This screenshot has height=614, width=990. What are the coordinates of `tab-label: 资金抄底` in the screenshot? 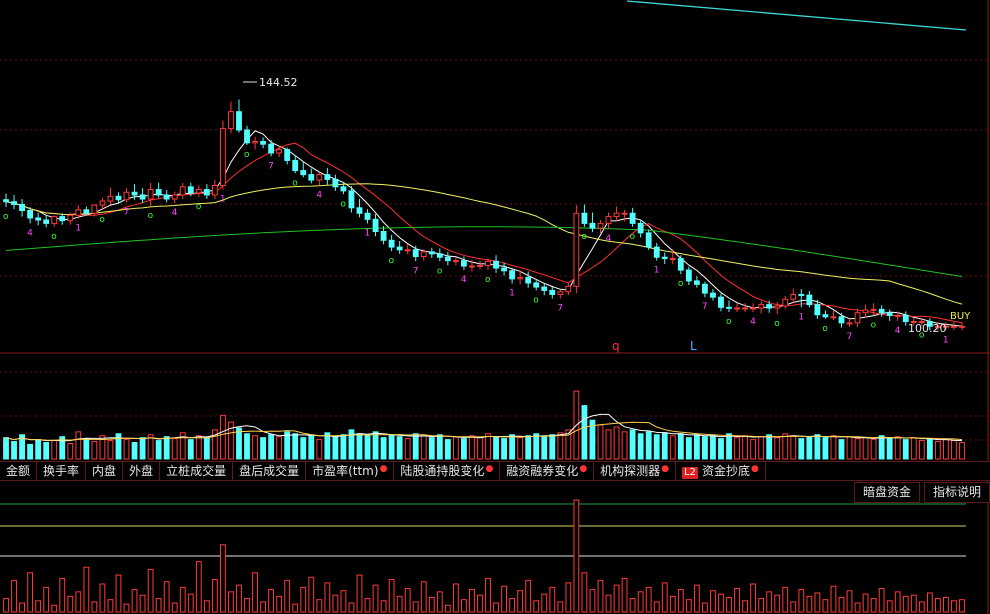 It's located at (725, 471).